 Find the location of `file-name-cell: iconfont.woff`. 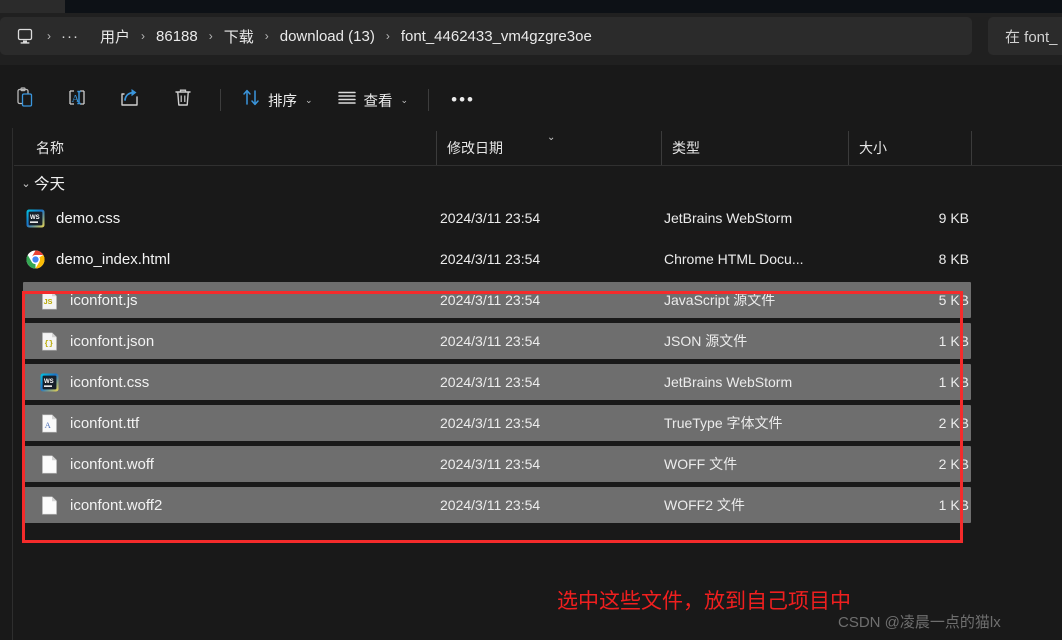

file-name-cell: iconfont.woff is located at coordinates (97, 464).